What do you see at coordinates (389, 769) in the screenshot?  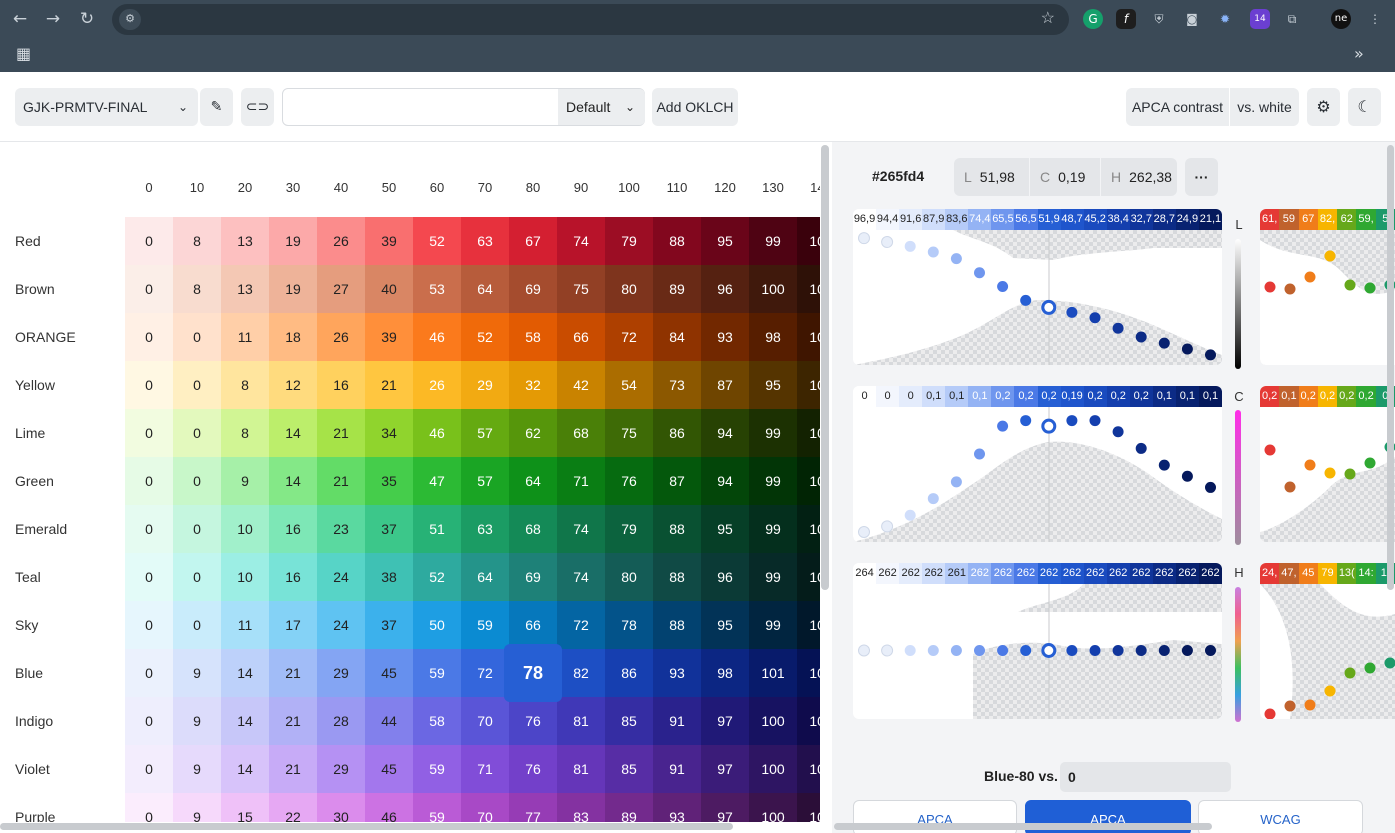 I see `swatch-cell: 45` at bounding box center [389, 769].